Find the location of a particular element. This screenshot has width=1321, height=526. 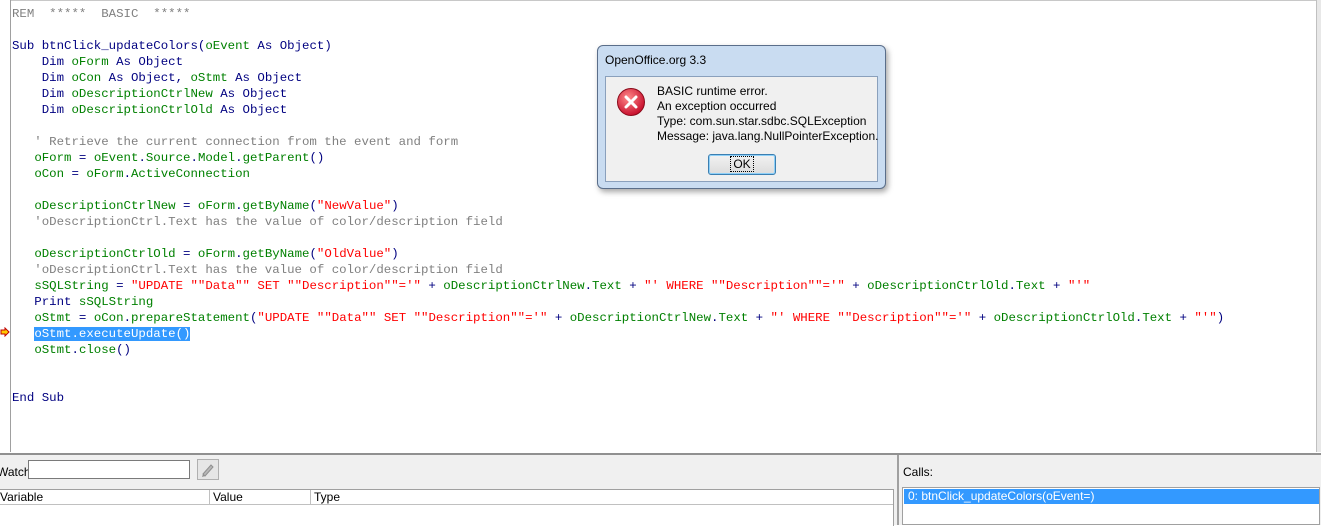

call-stack-item: 0: btnClick_updateColors(oEvent=) is located at coordinates (1111, 496).